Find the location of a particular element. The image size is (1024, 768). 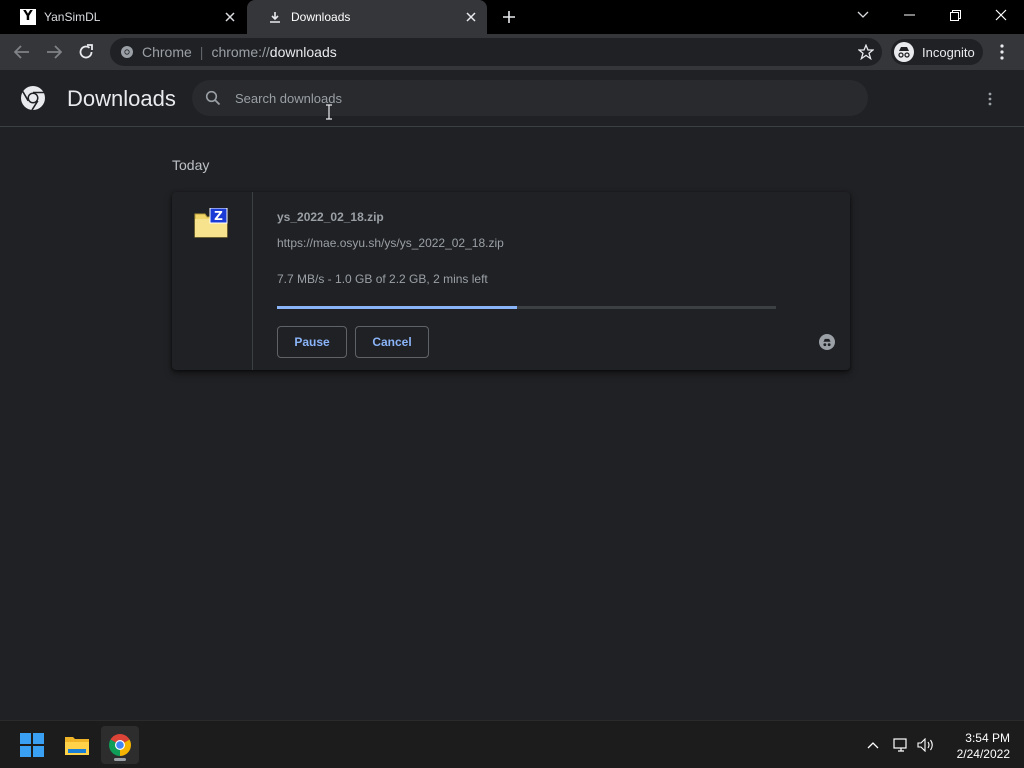

chrome-logo-icon is located at coordinates (33, 98).